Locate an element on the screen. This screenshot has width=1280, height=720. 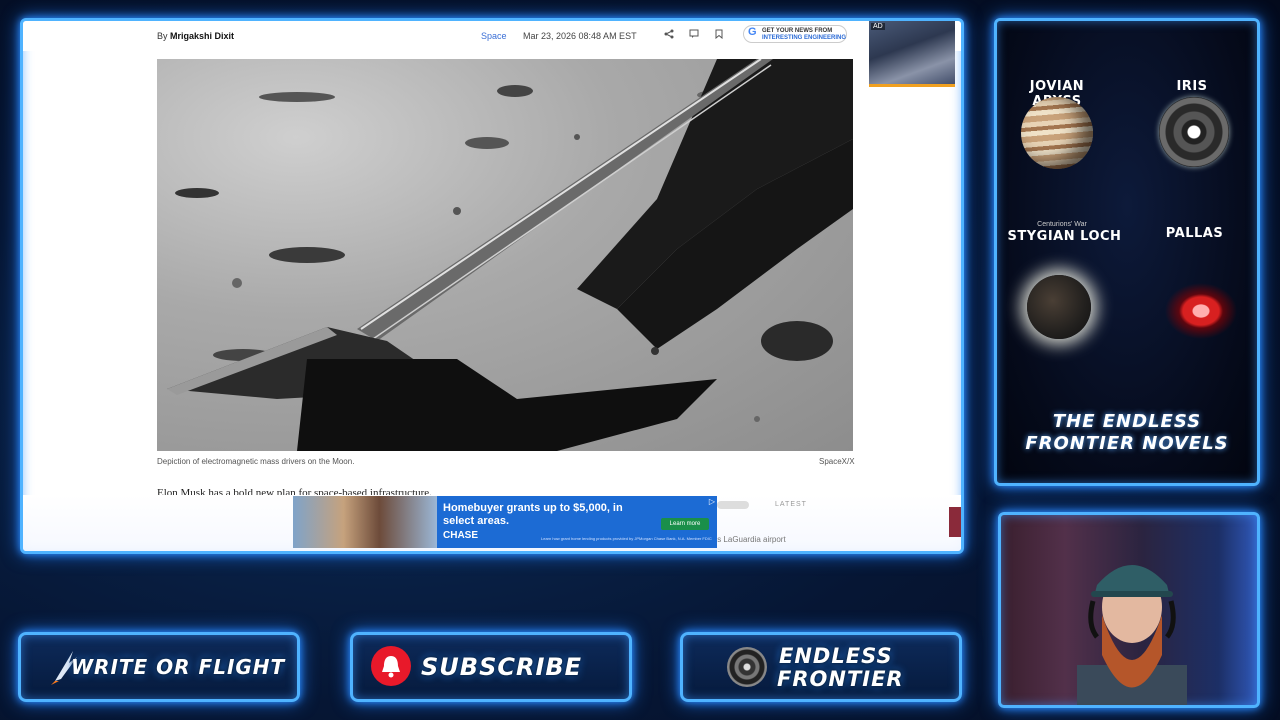
book-series-centurions-war: Centurions' War is located at coordinates (1062, 224).